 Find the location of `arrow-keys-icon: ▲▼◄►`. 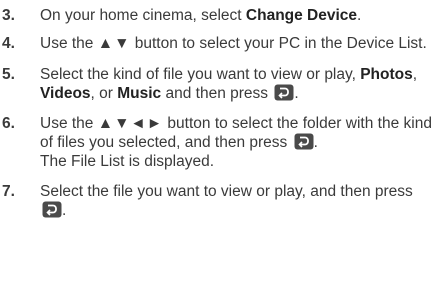

arrow-keys-icon: ▲▼◄► is located at coordinates (130, 123).